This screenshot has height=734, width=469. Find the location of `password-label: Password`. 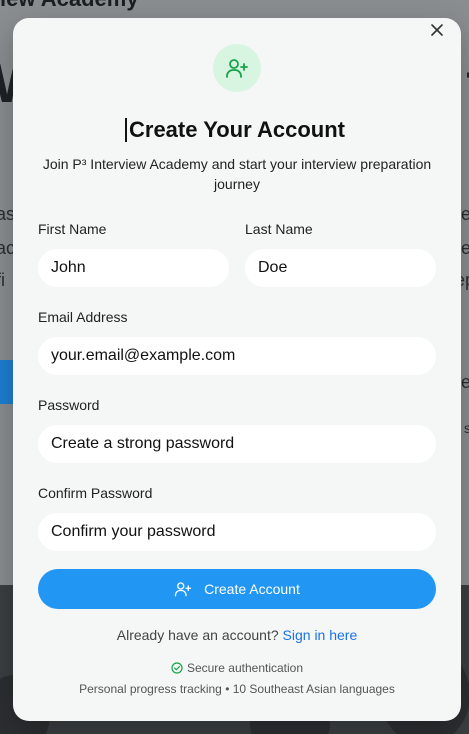

password-label: Password is located at coordinates (69, 405).